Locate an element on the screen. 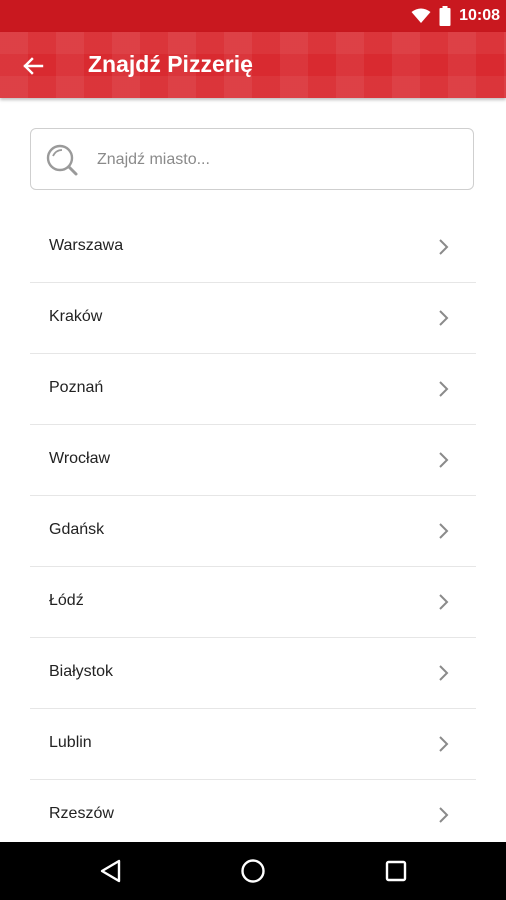 This screenshot has width=506, height=900. city-label: Poznań is located at coordinates (76, 387).